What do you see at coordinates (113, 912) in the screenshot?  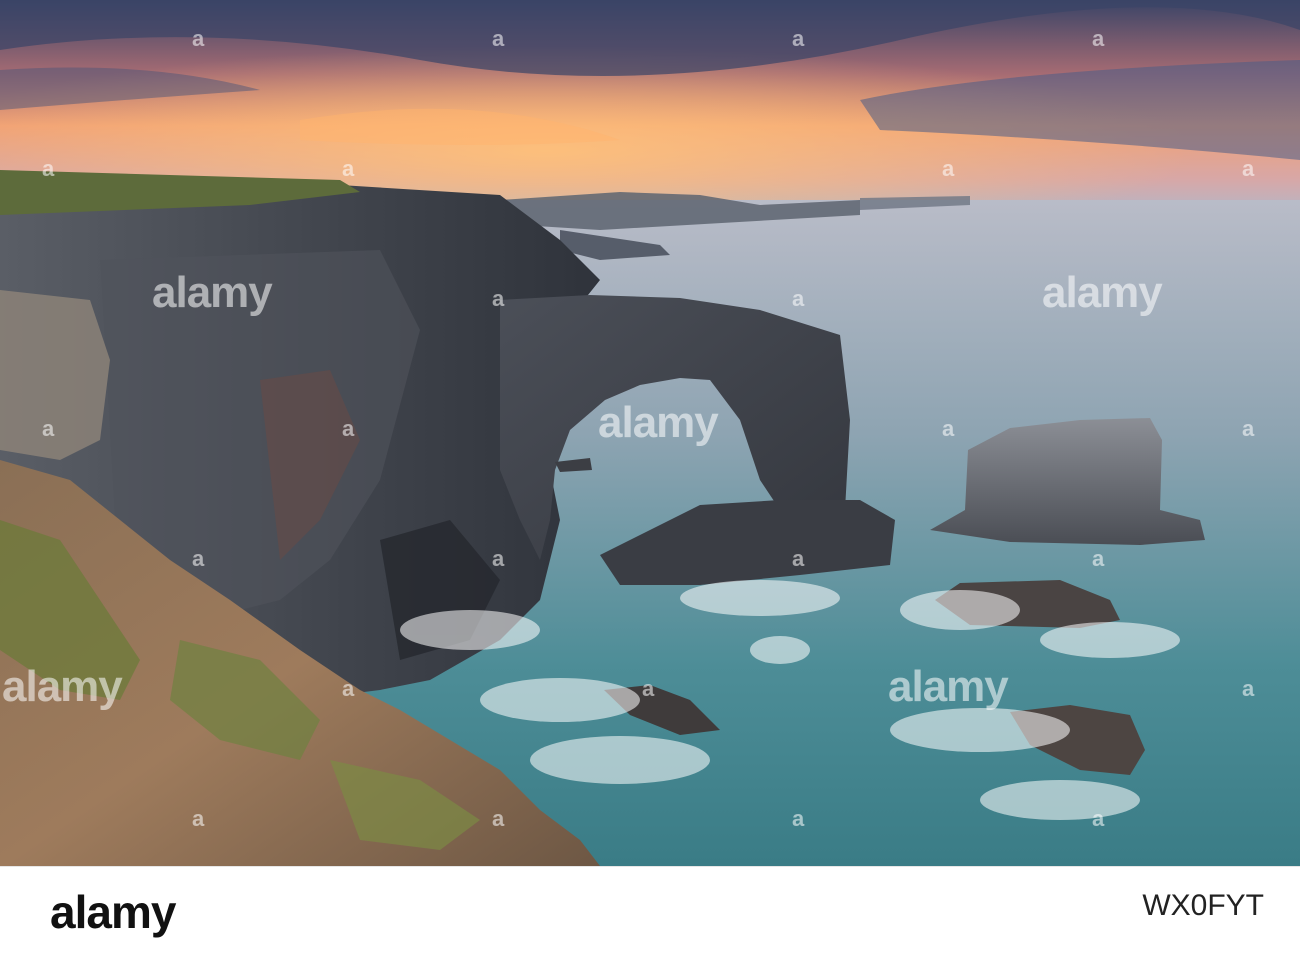 I see `alamy-logo: alamy` at bounding box center [113, 912].